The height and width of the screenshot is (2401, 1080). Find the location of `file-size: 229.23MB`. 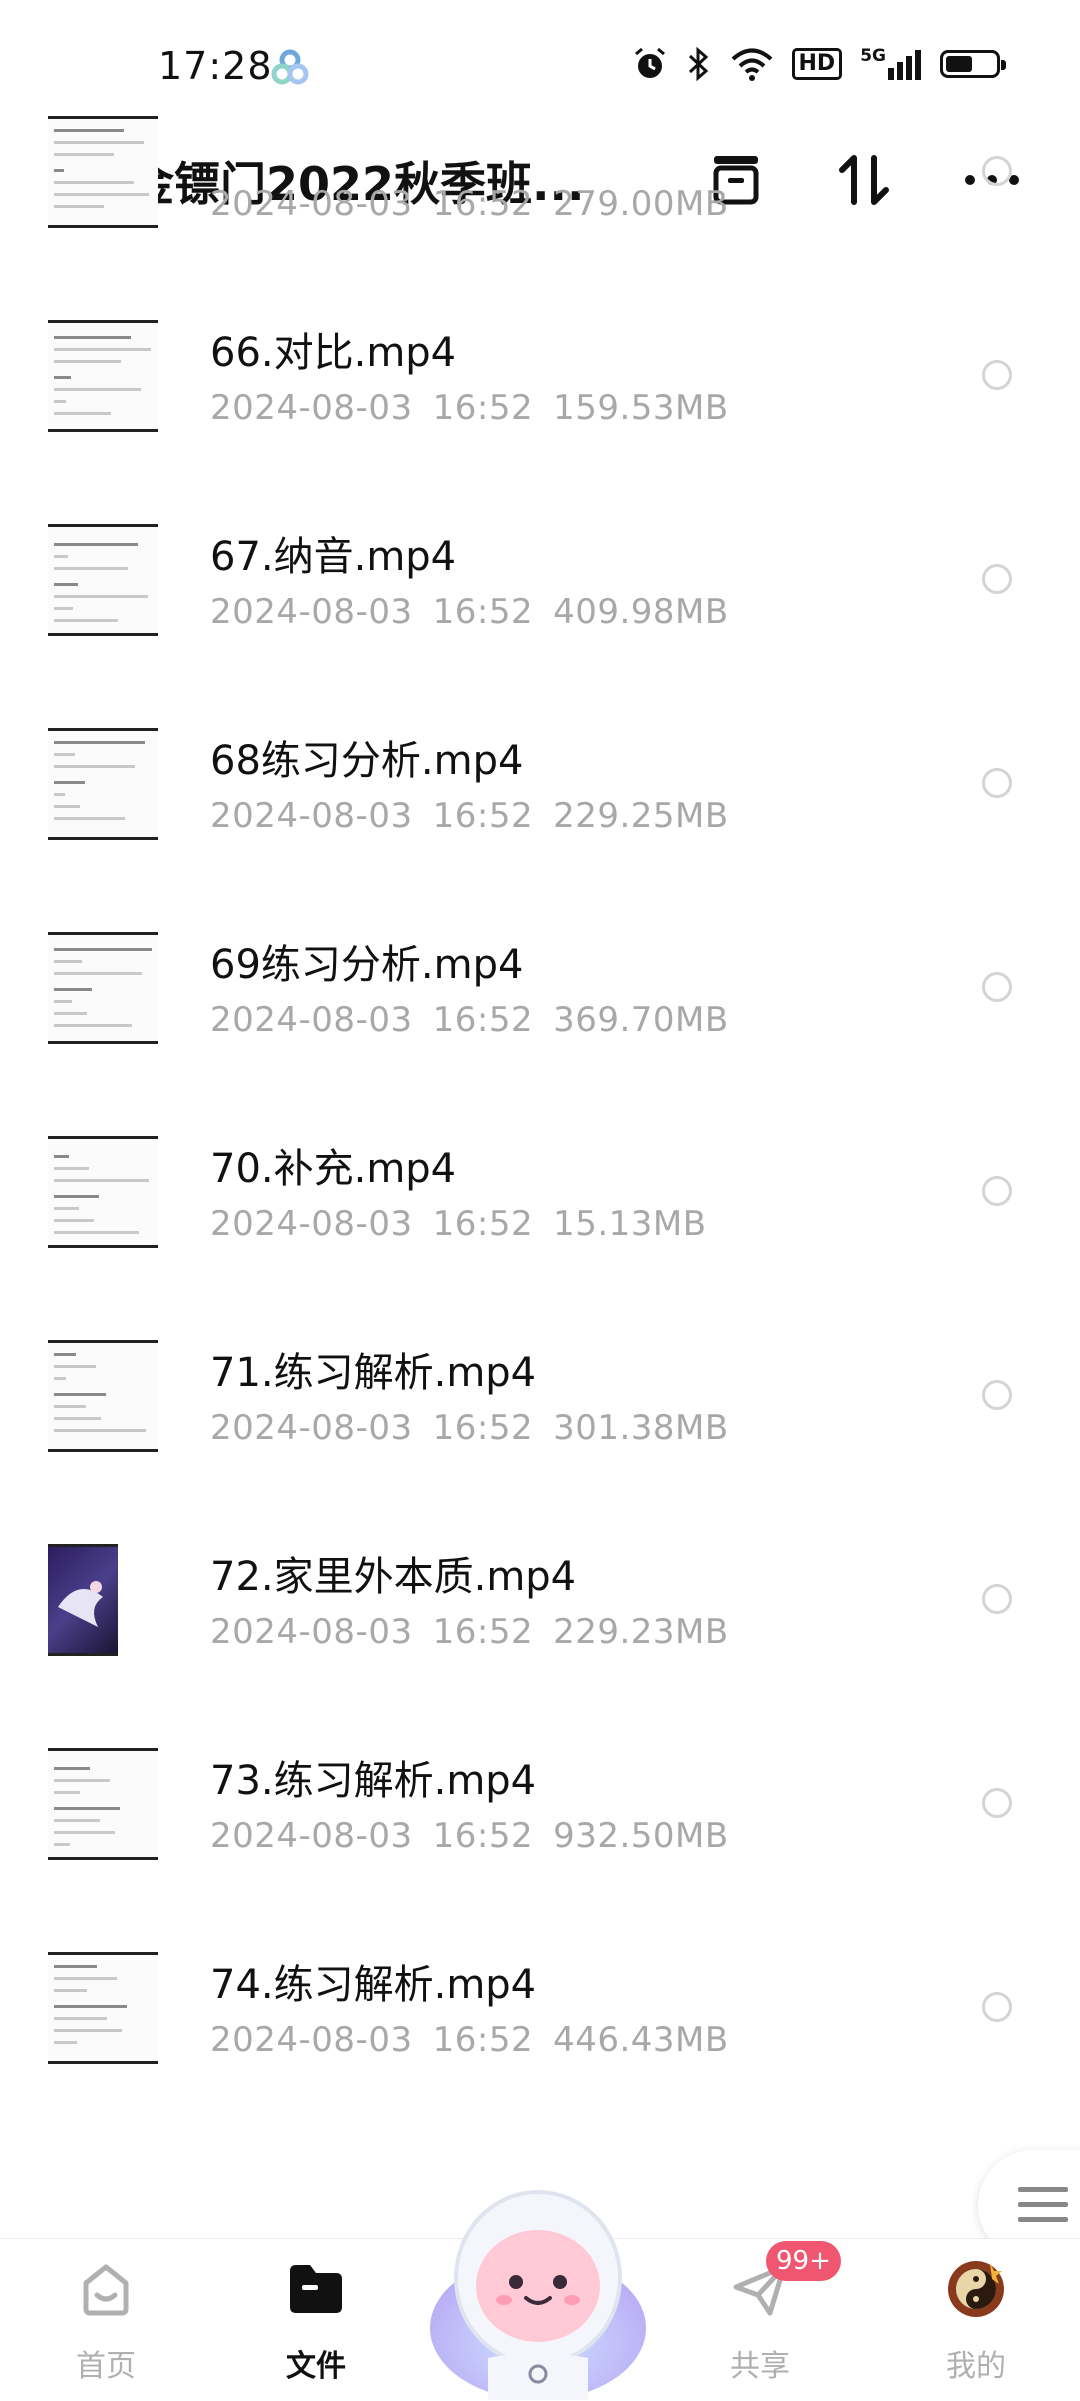

file-size: 229.23MB is located at coordinates (641, 1632).